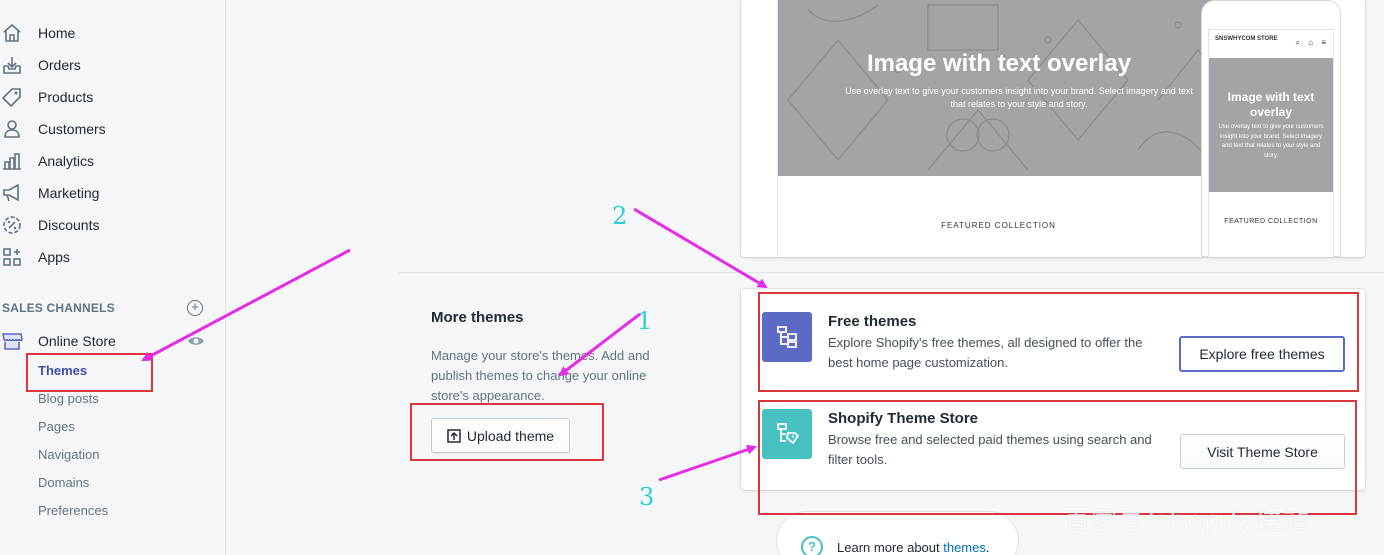 The height and width of the screenshot is (555, 1384). I want to click on eye-icon, so click(196, 343).